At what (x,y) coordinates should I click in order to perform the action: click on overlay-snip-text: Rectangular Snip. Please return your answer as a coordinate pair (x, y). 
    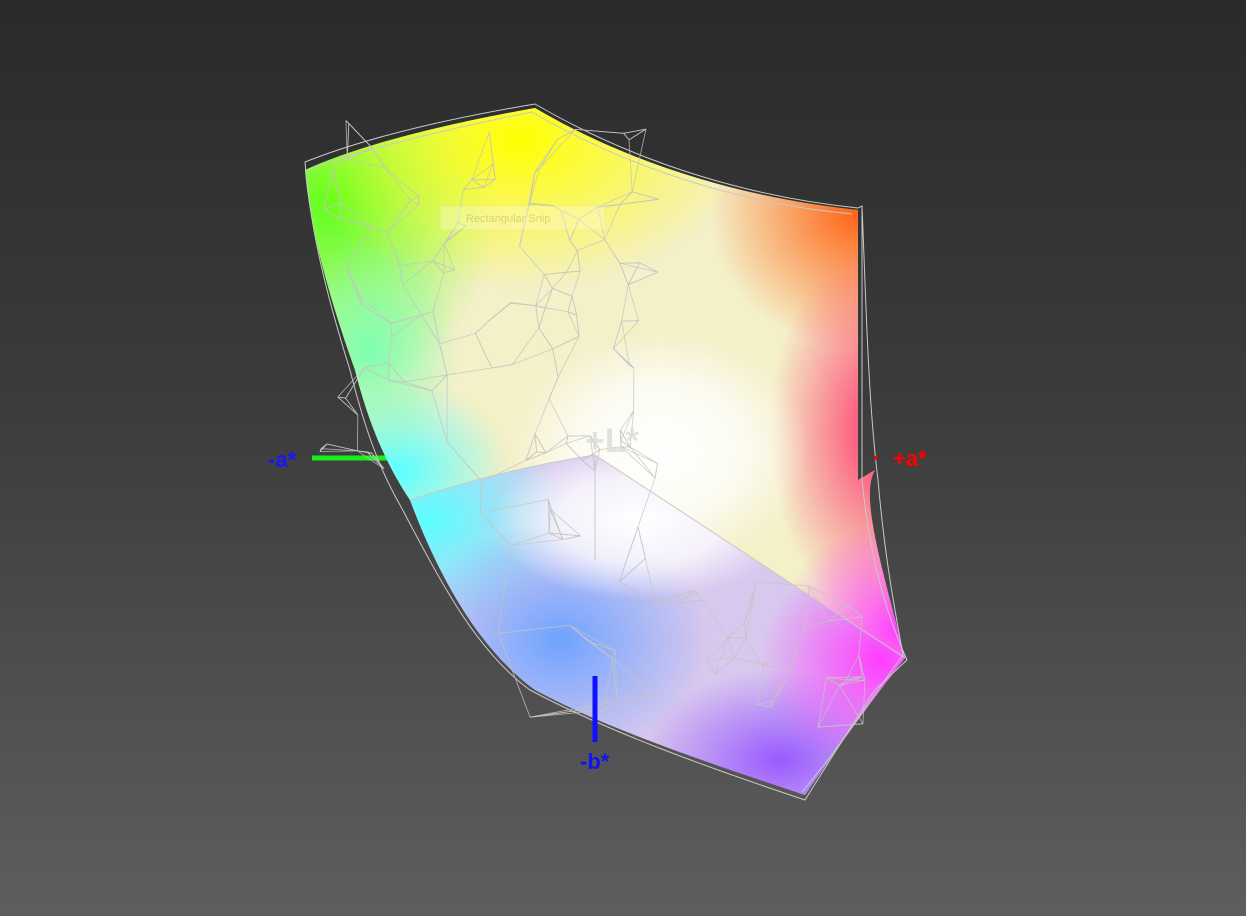
    Looking at the image, I should click on (508, 219).